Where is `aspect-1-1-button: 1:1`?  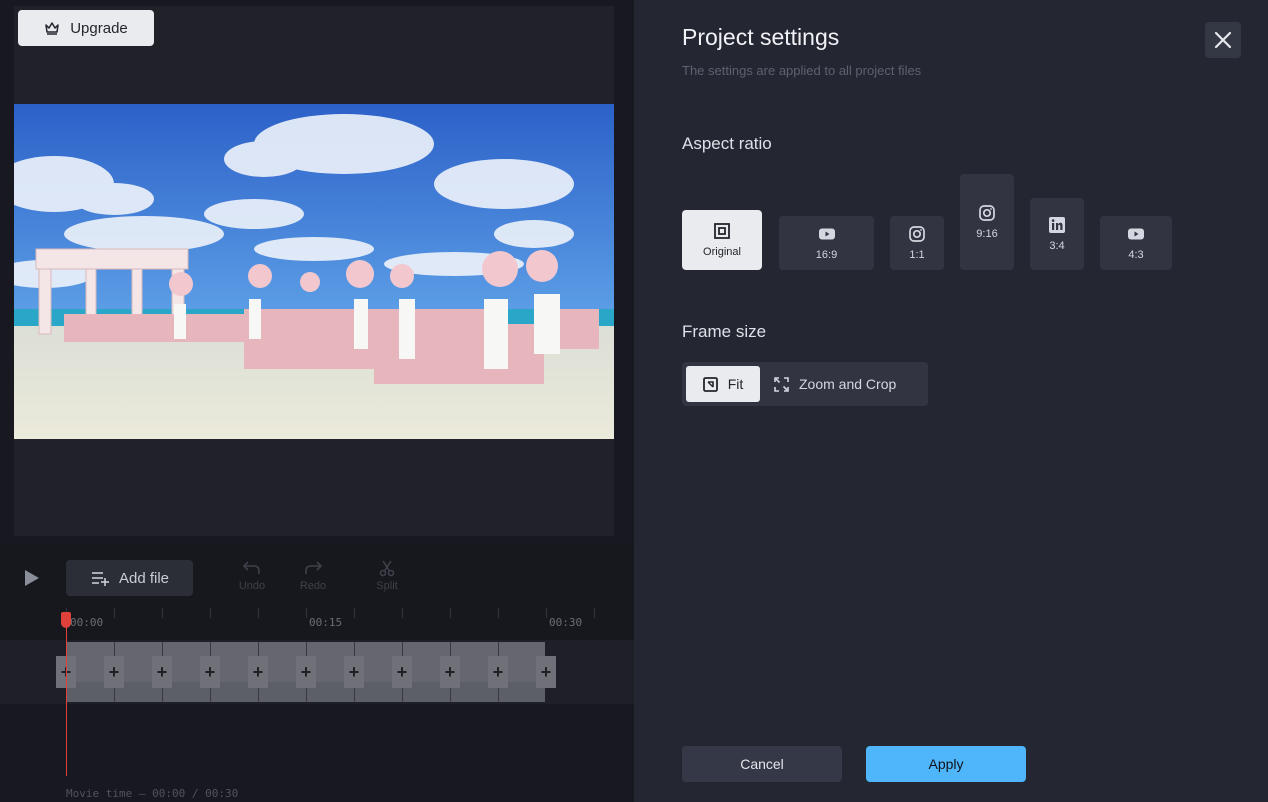
aspect-1-1-button: 1:1 is located at coordinates (917, 243).